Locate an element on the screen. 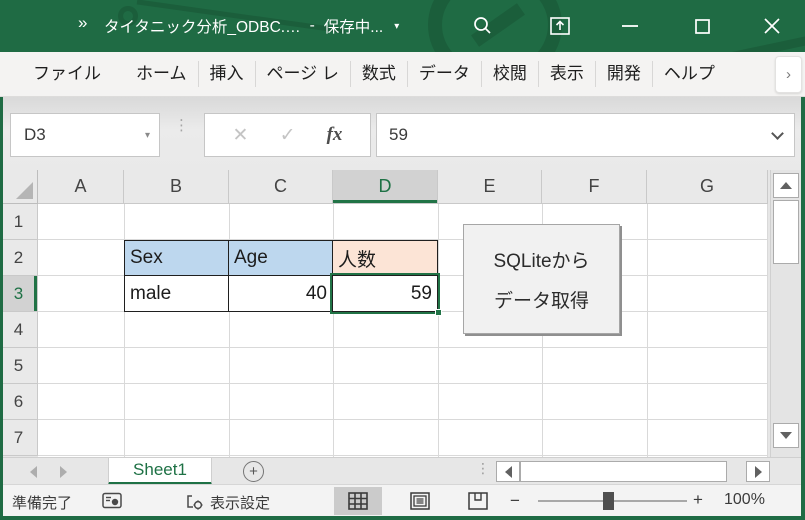 The image size is (805, 520). status-ready-label: 準備完了 is located at coordinates (42, 503).